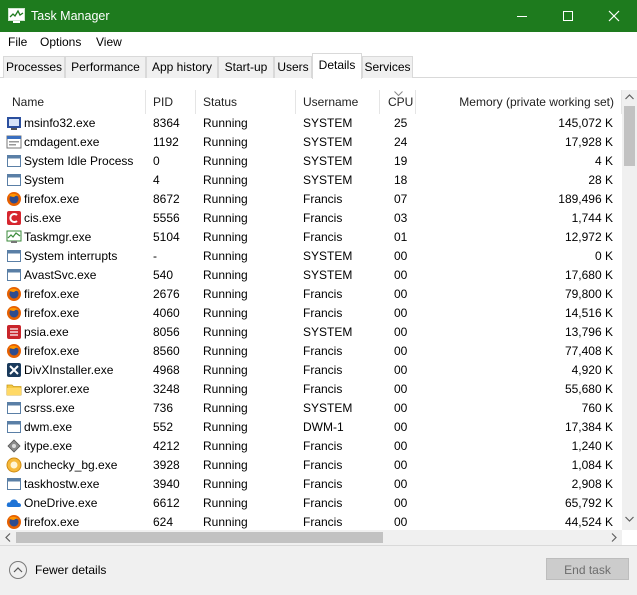 The width and height of the screenshot is (637, 595). I want to click on process-pid: 4060, so click(166, 313).